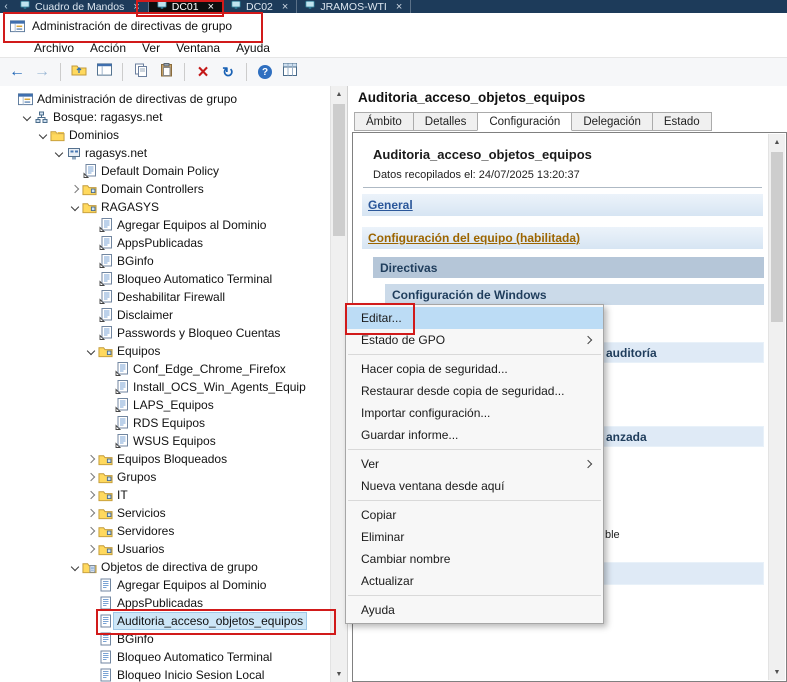 The width and height of the screenshot is (787, 682). Describe the element at coordinates (186, 6) in the screenshot. I see `remote-tab-dc01: DC01 ×` at that location.